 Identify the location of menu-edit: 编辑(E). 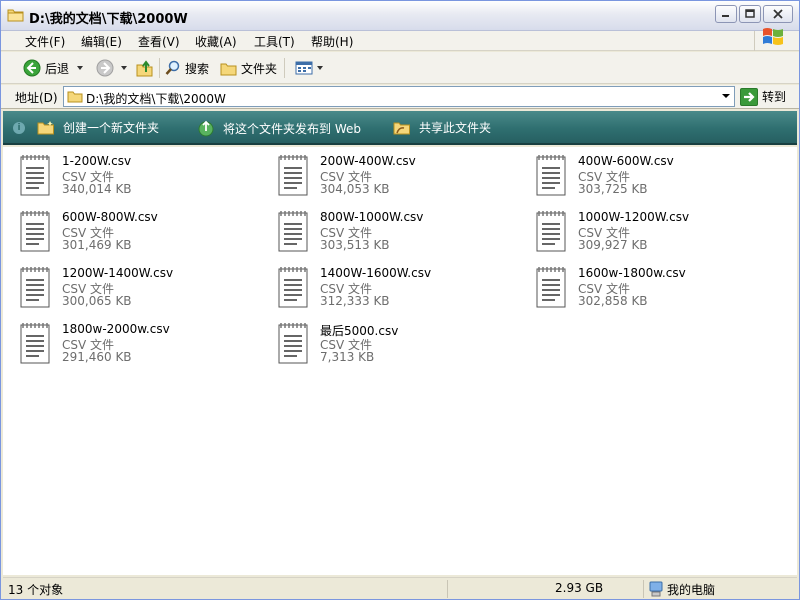
(101, 41).